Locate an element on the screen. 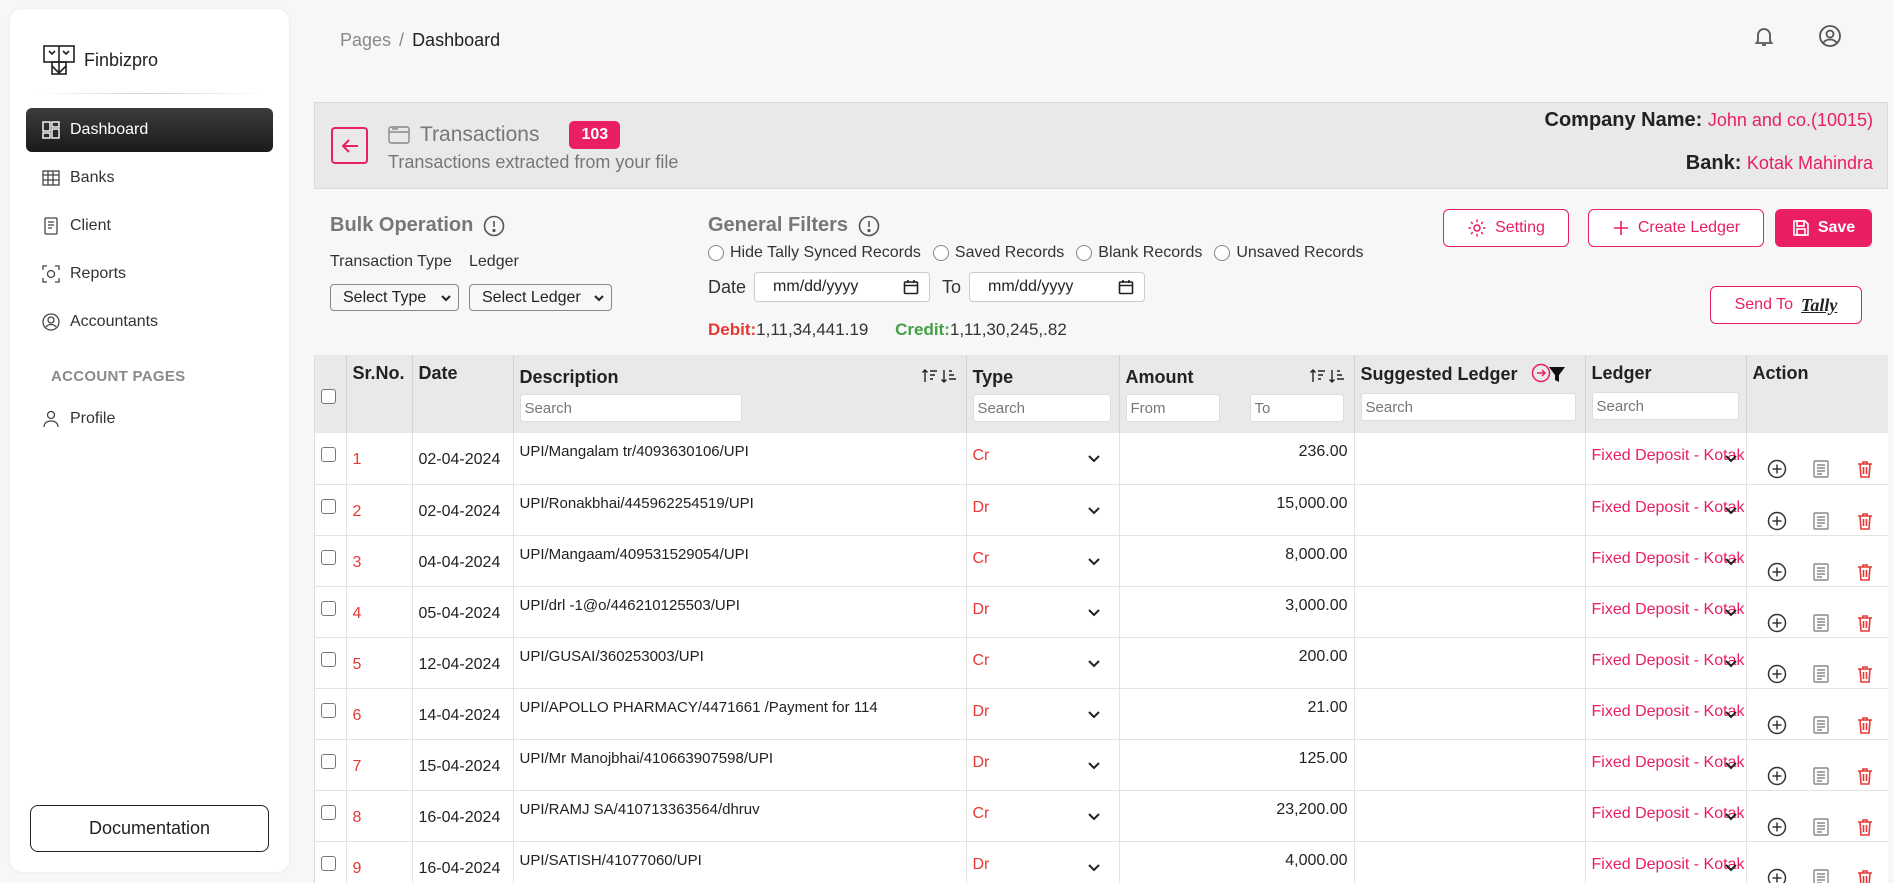 This screenshot has width=1894, height=883. ledger-select: Select Ledger is located at coordinates (540, 297).